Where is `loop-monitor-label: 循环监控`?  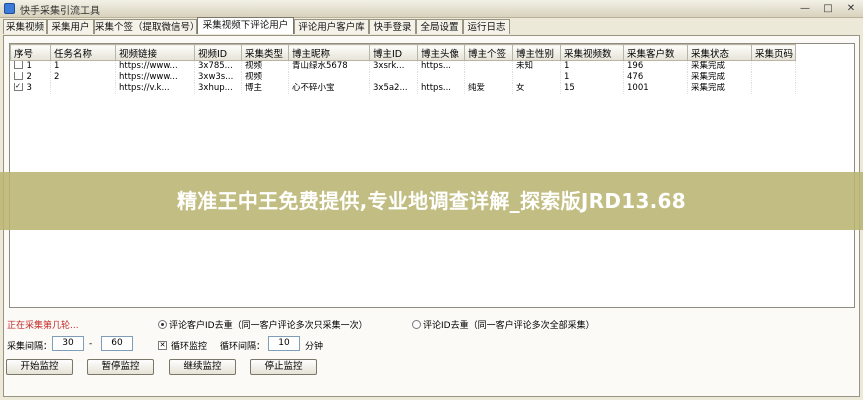 loop-monitor-label: 循环监控 is located at coordinates (189, 347).